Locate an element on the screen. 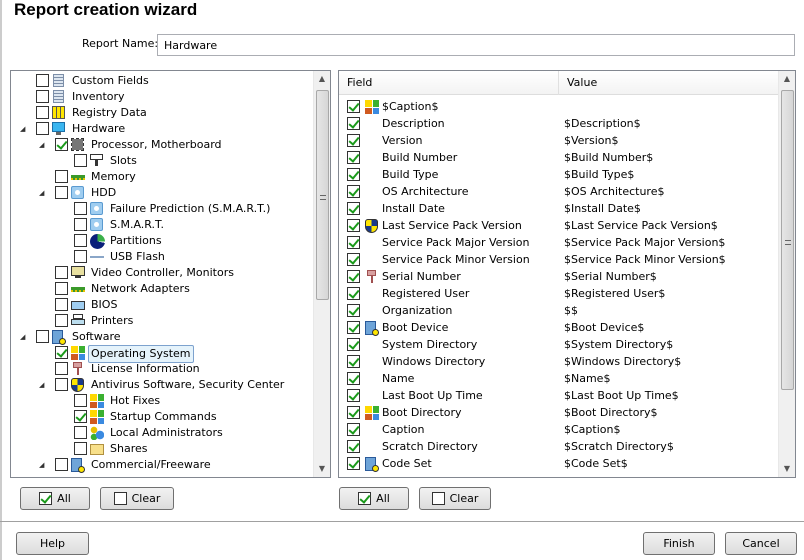  tree-item: ◢ Commercial/Freeware is located at coordinates (161, 465).